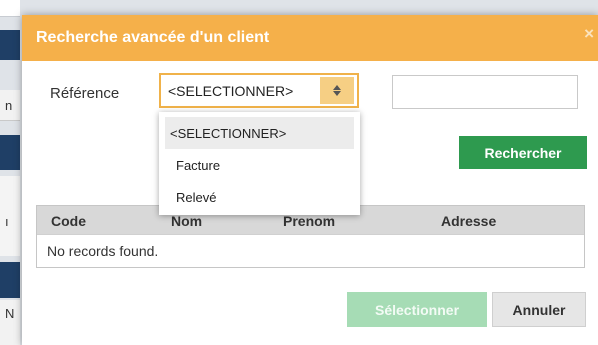  I want to click on select-arrows-icon, so click(337, 90).